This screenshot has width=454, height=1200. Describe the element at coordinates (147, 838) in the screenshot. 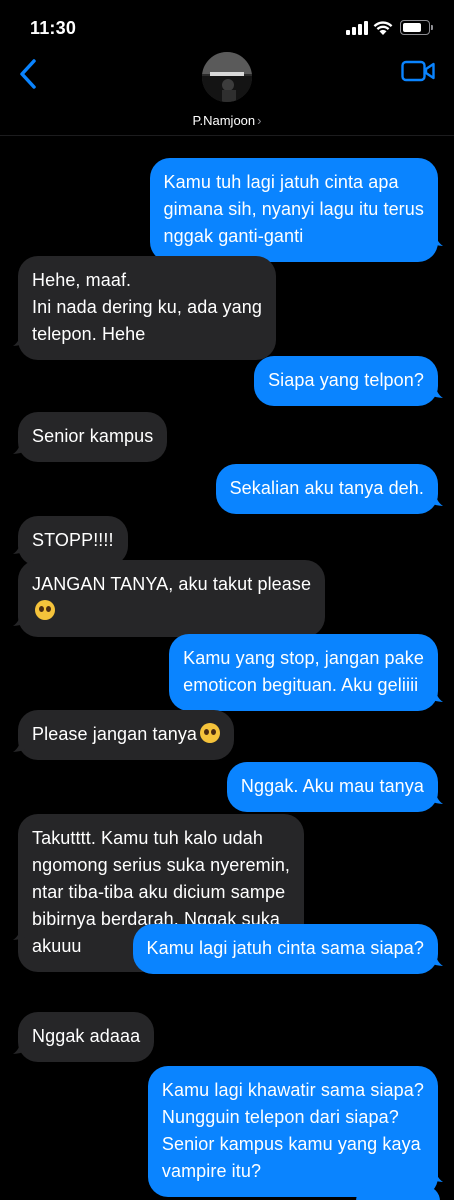

I see `message-text: Takutttt. Kamu tuh kalo udah` at that location.